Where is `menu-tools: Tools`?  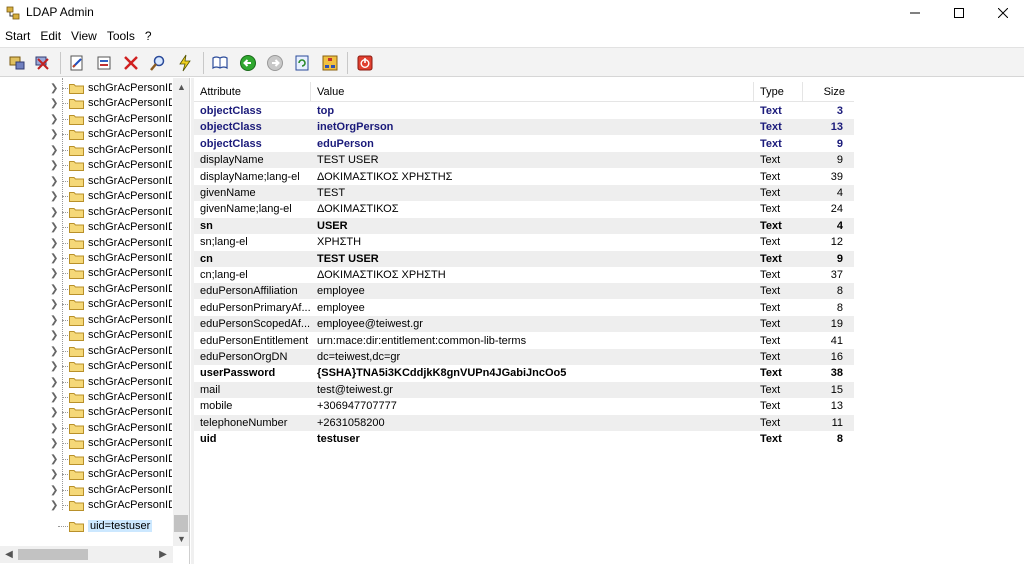 menu-tools: Tools is located at coordinates (121, 36).